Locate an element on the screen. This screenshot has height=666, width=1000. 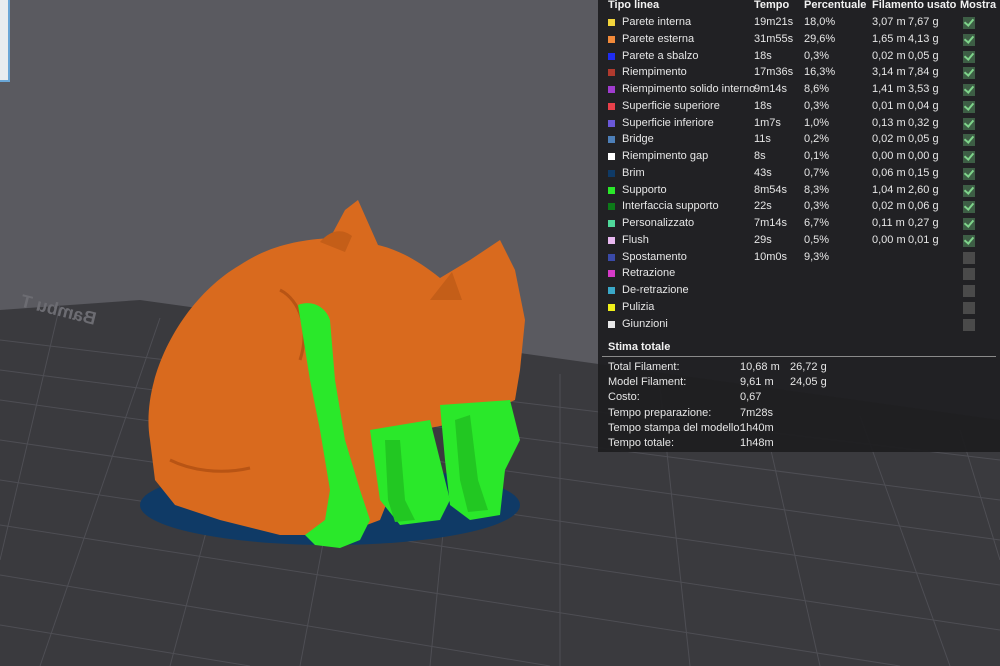
legend-row: Superficie inferiore 1m7s 1,0% 0,13 m 0,32 g is located at coordinates (799, 123).